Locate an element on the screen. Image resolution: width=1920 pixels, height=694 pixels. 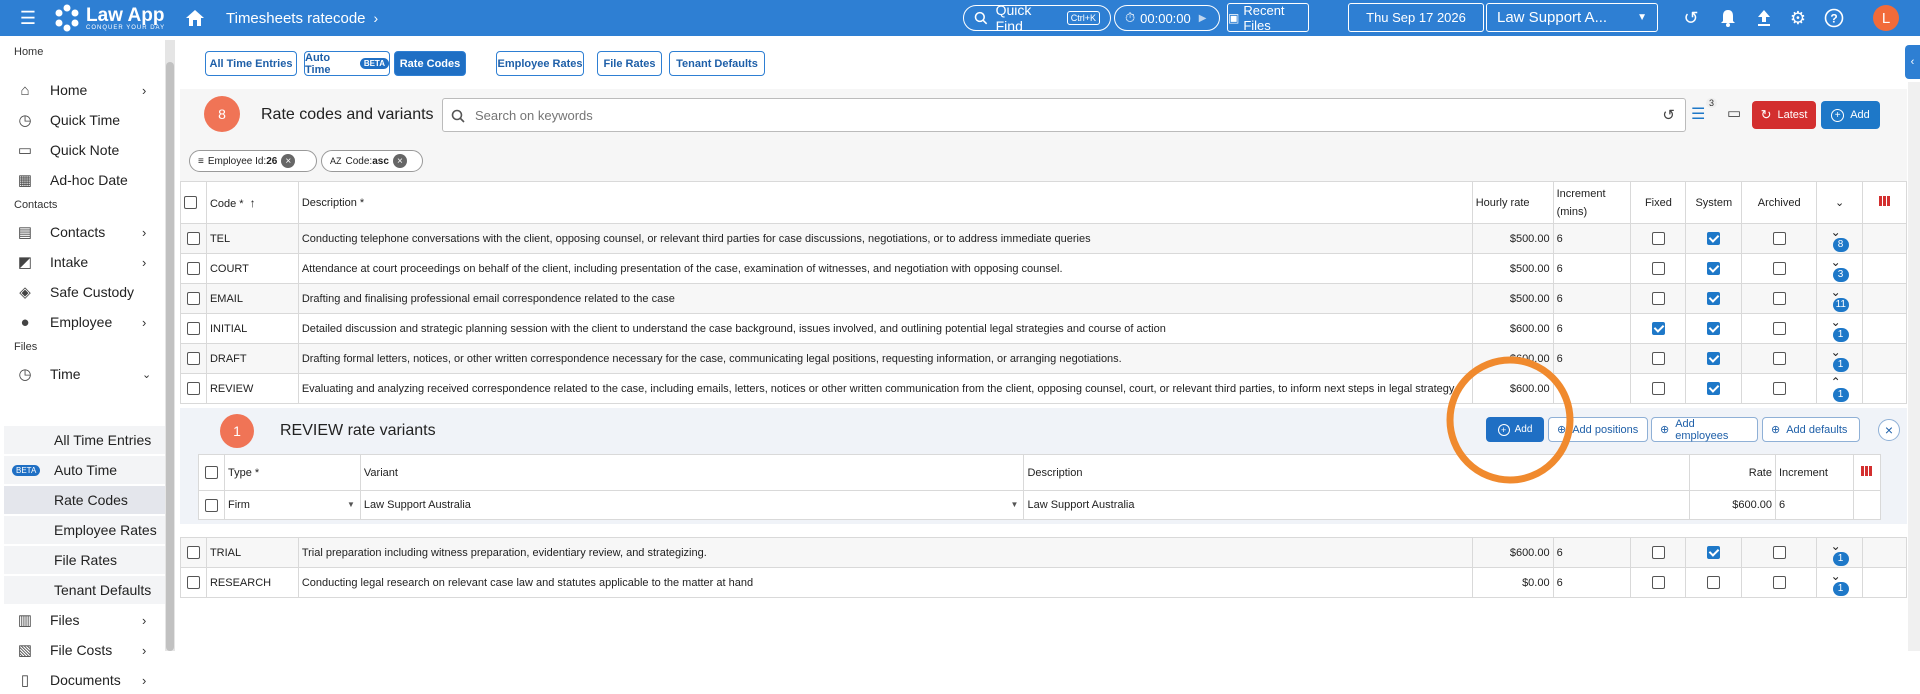
column-type: Type * is located at coordinates (292, 472).